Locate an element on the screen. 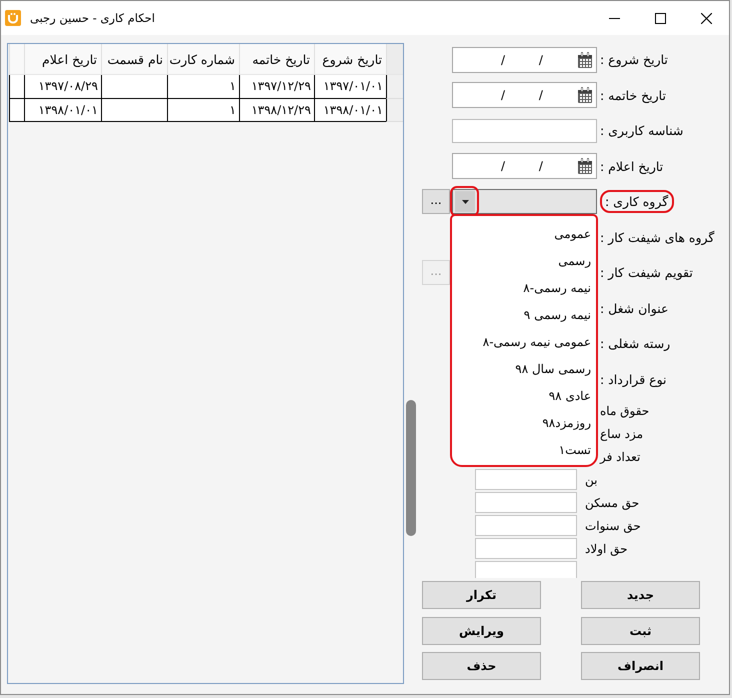 This screenshot has height=698, width=732. column-header is located at coordinates (16, 59).